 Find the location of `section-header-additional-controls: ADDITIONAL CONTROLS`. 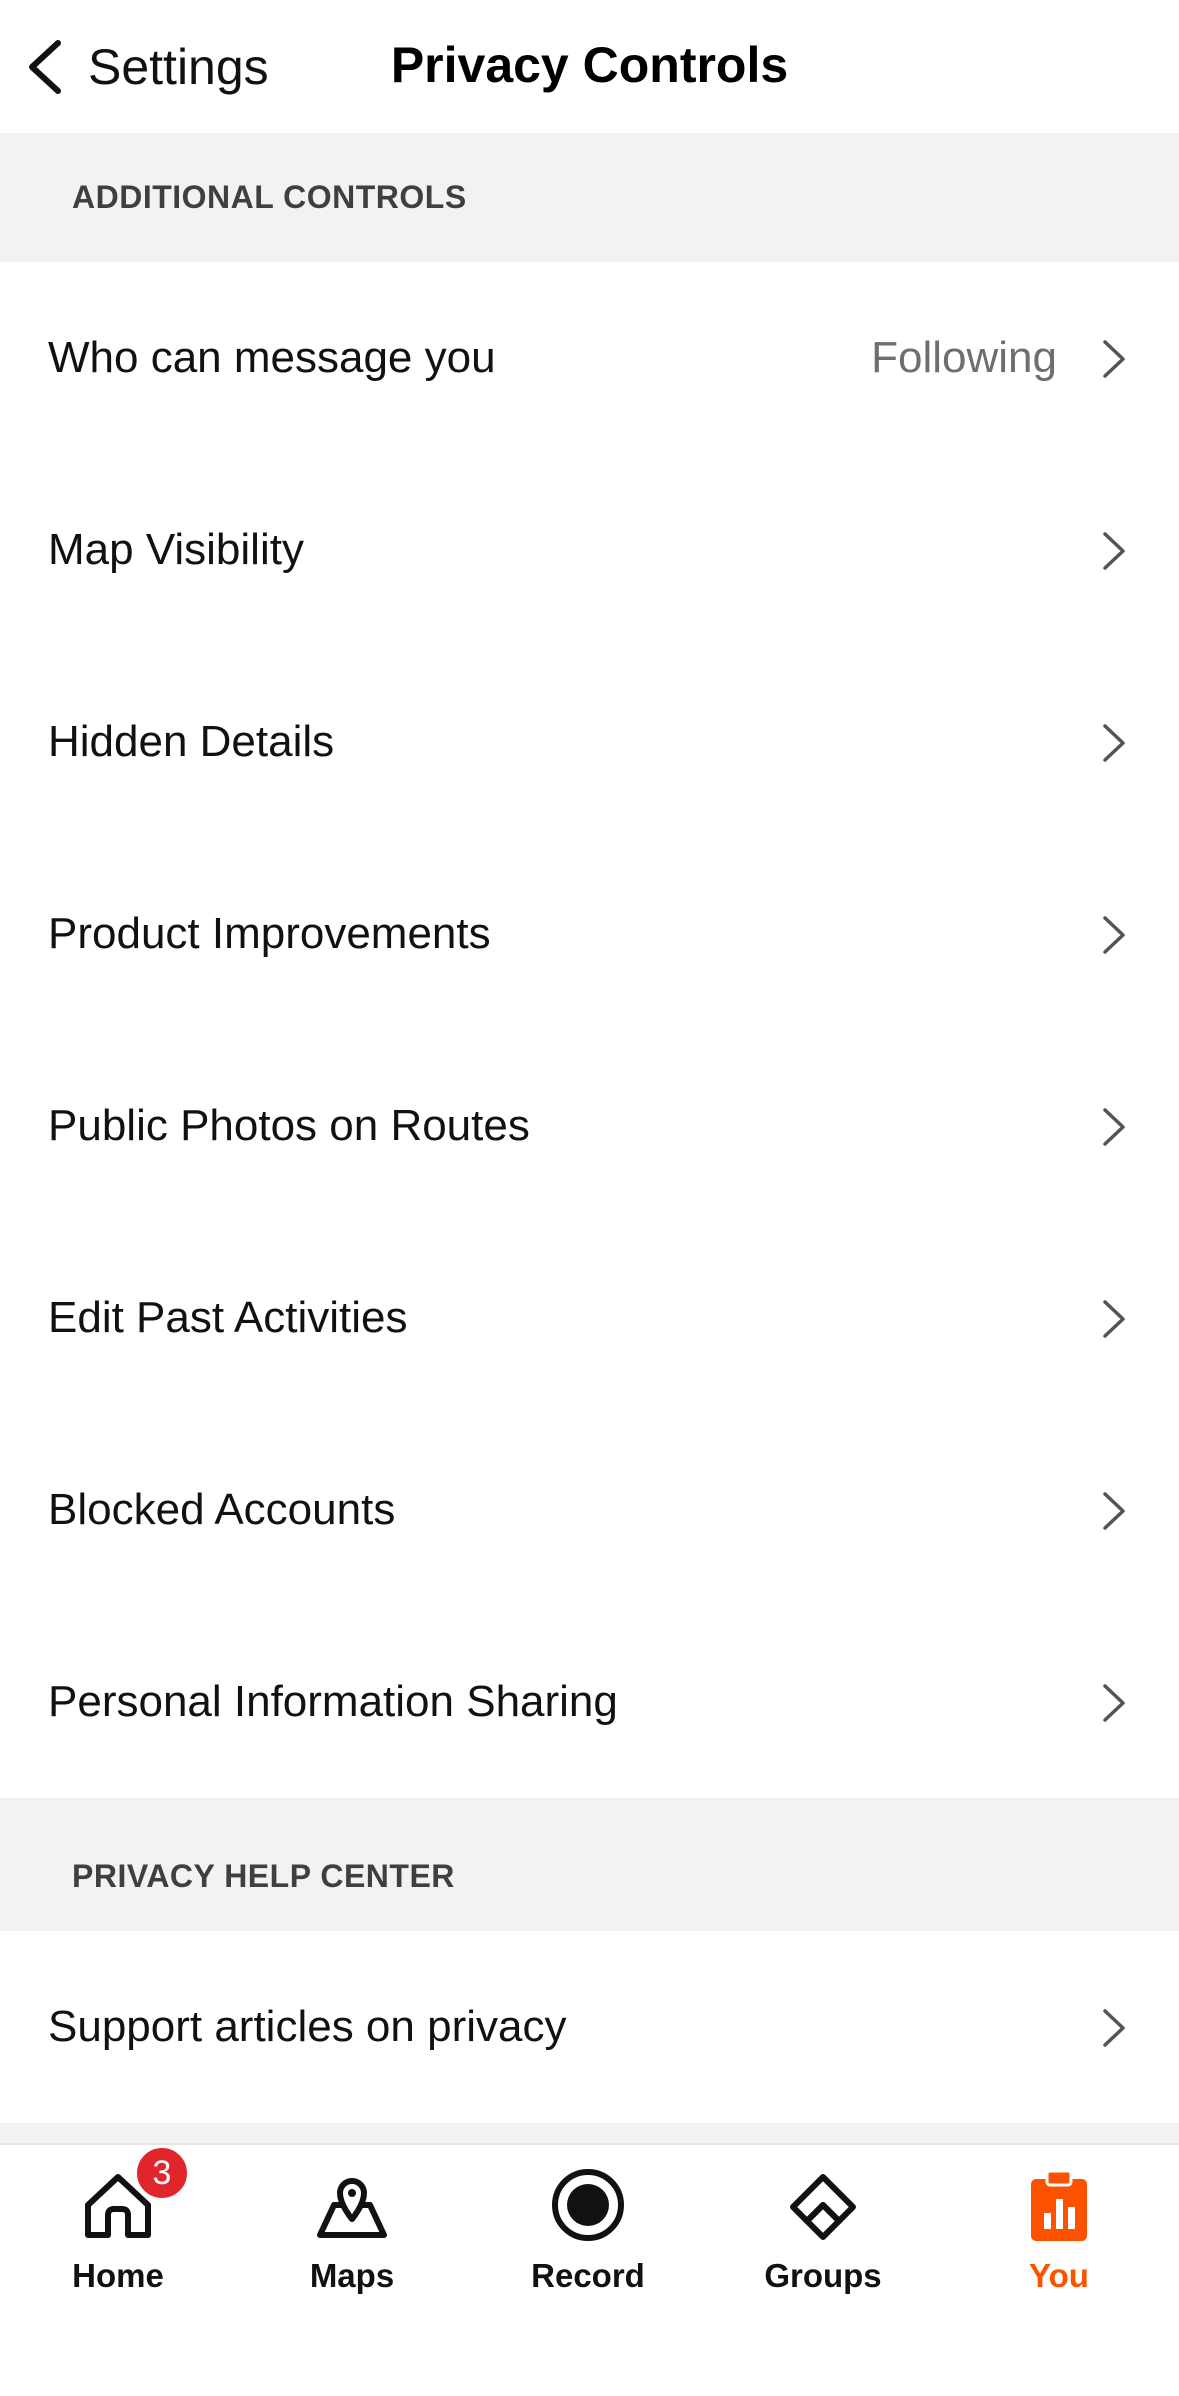

section-header-additional-controls: ADDITIONAL CONTROLS is located at coordinates (589, 197).